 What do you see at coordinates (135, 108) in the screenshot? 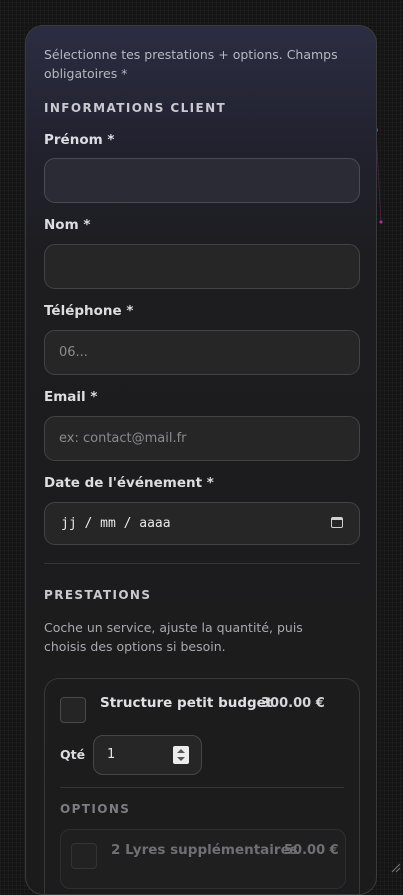
I see `client-section-title: INFORMATIONS CLIENT` at bounding box center [135, 108].